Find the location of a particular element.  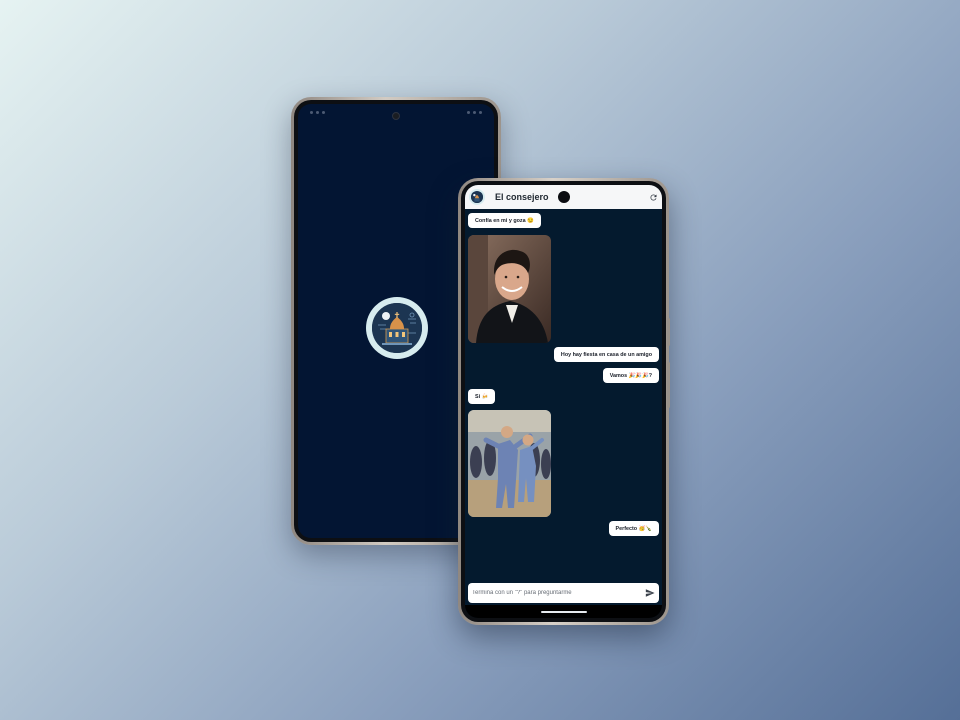

avatar is located at coordinates (477, 197).